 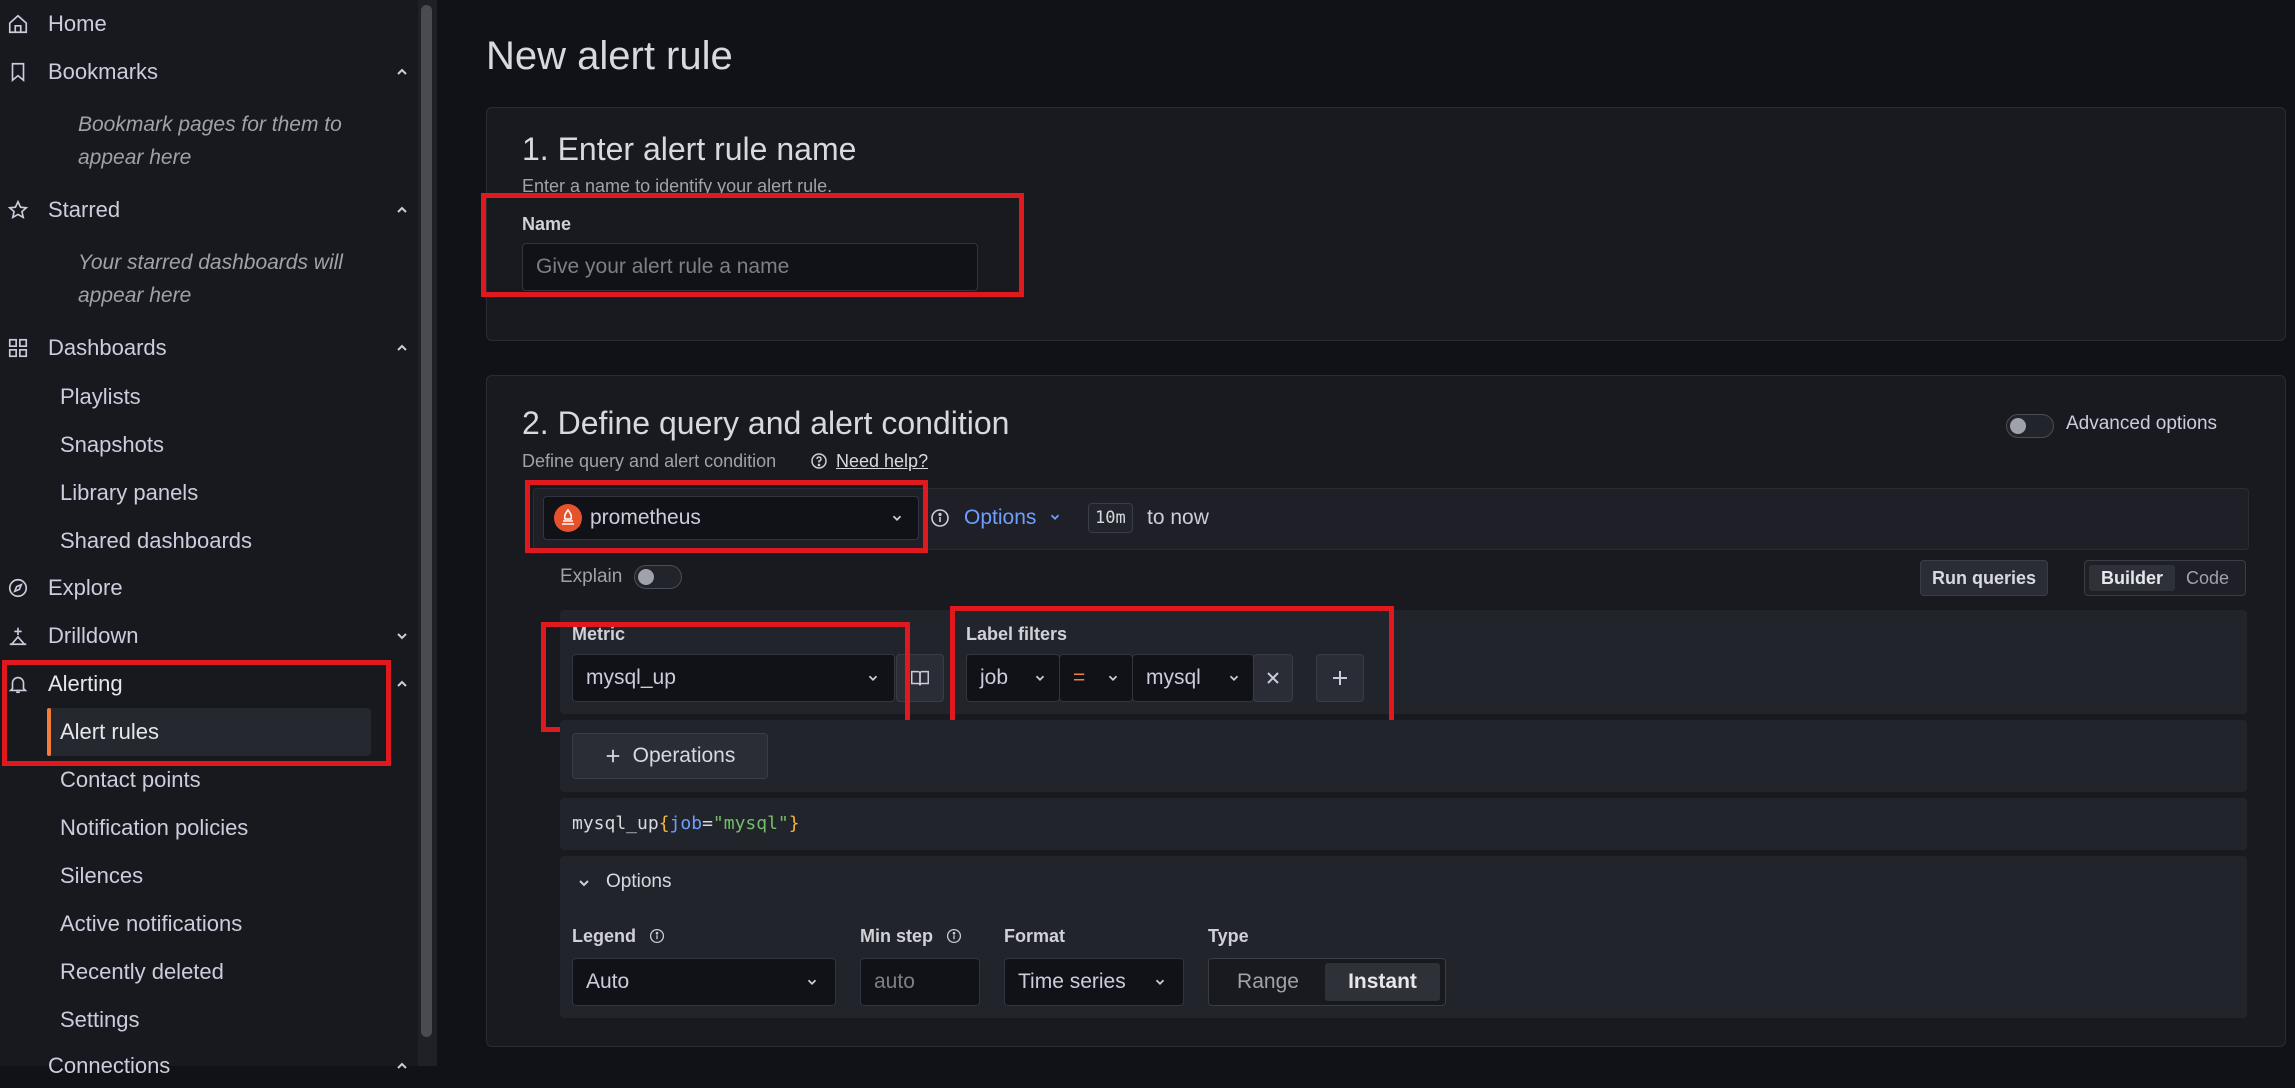 I want to click on sidebar-item-settings: Settings, so click(x=100, y=1020).